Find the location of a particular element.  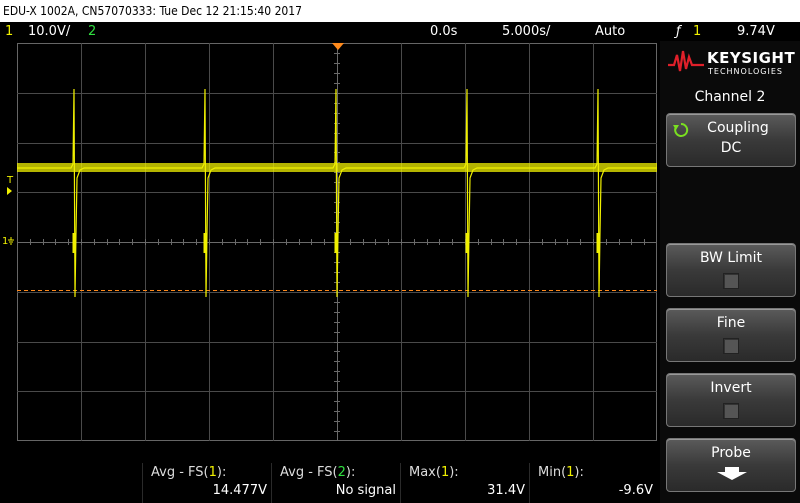

menu-title: Channel 2 is located at coordinates (730, 97).